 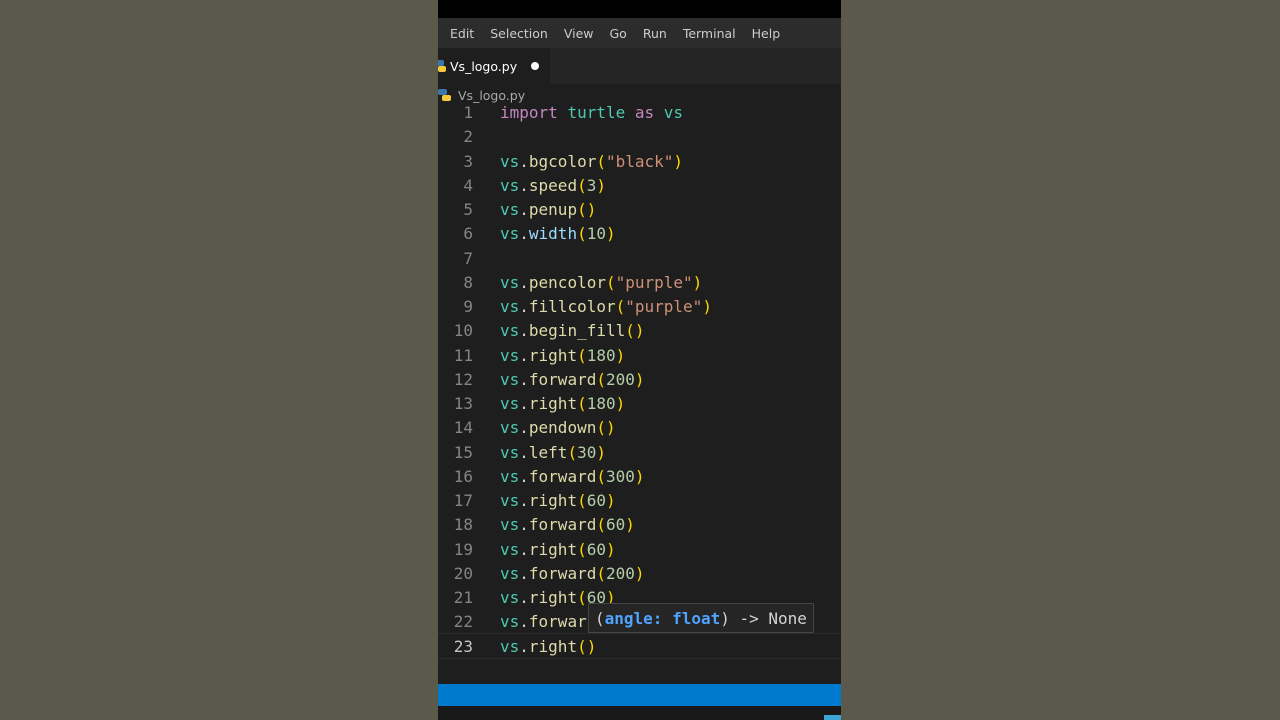 What do you see at coordinates (709, 33) in the screenshot?
I see `menu-terminal: Terminal` at bounding box center [709, 33].